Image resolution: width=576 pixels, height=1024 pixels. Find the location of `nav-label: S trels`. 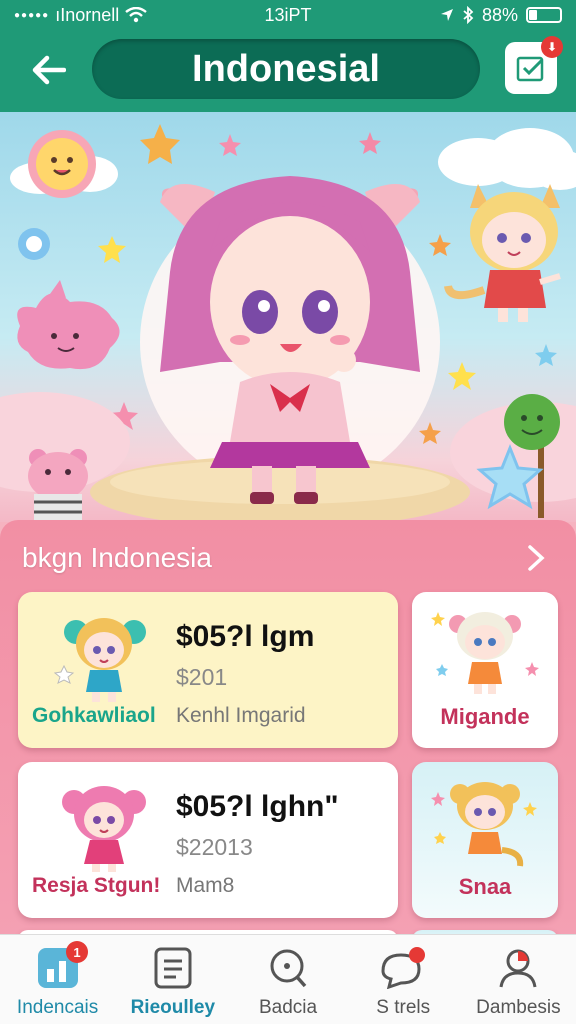

nav-label: S trels is located at coordinates (403, 1007).